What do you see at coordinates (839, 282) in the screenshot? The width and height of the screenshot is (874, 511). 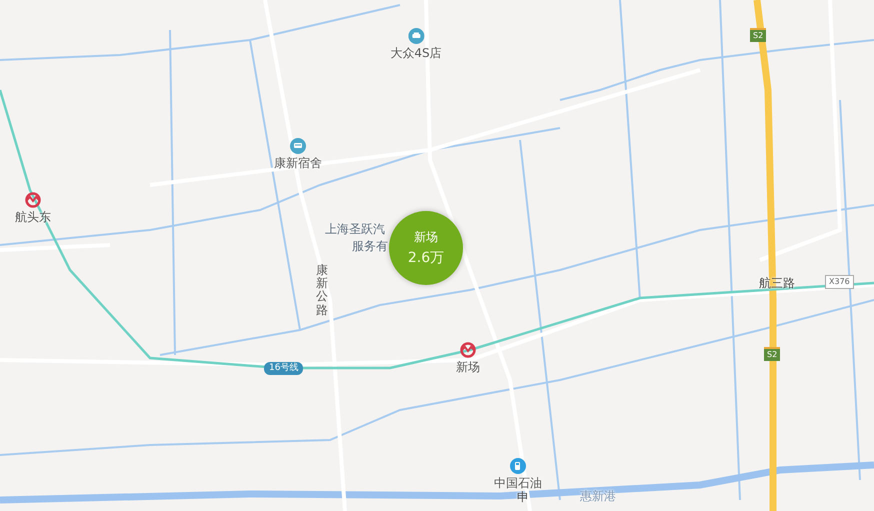 I see `road-shield: X376` at bounding box center [839, 282].